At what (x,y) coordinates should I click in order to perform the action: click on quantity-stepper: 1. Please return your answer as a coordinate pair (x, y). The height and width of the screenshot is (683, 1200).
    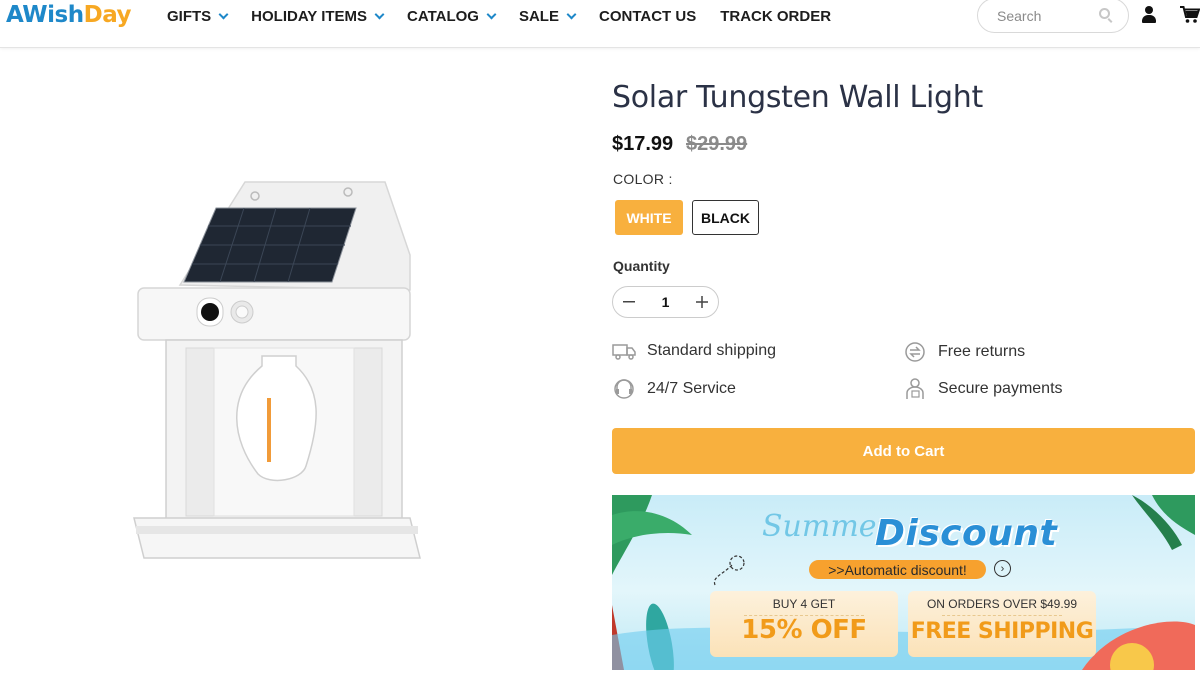
    Looking at the image, I should click on (665, 302).